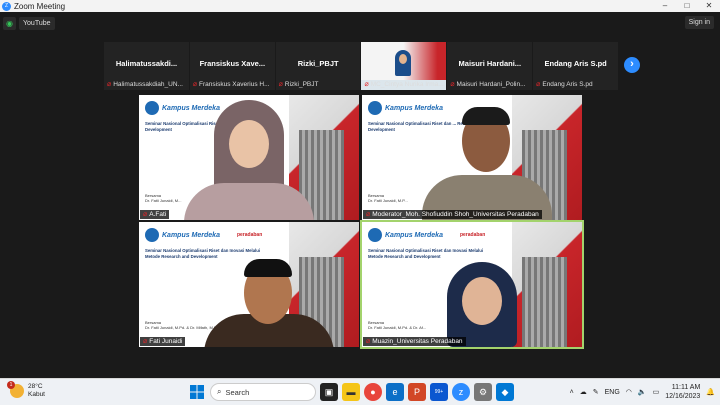  I want to click on participant-tile: Rizki_PBJT ⌀ Rizki_PBJT, so click(318, 66).